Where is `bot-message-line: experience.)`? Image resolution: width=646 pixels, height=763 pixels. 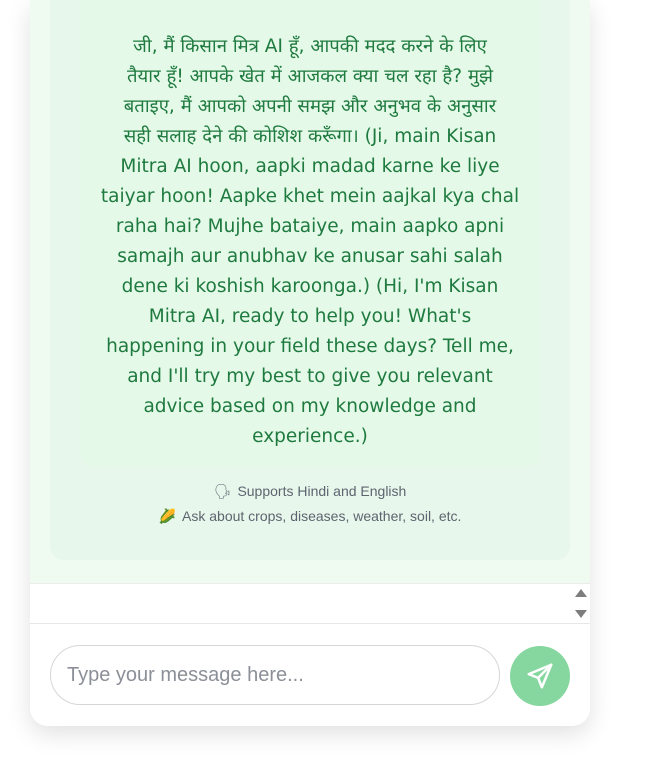 bot-message-line: experience.) is located at coordinates (310, 436).